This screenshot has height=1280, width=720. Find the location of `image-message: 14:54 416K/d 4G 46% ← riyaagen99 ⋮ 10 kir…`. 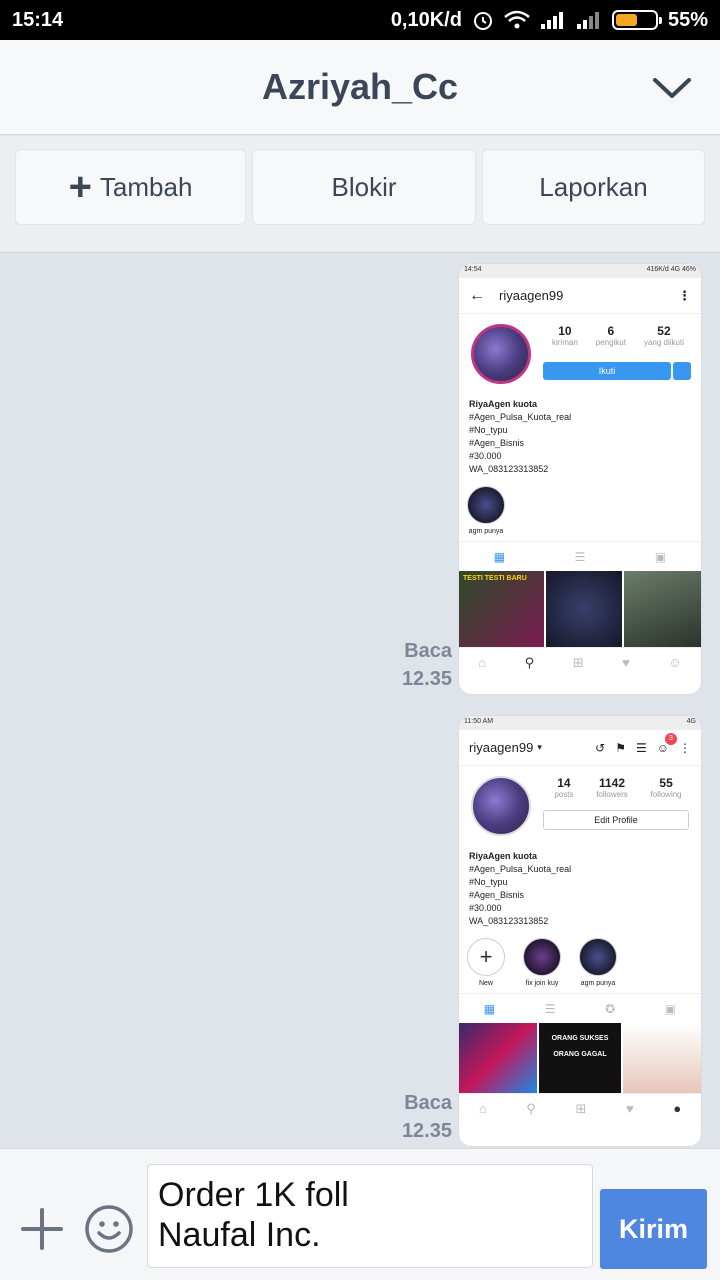

image-message: 14:54 416K/d 4G 46% ← riyaagen99 ⋮ 10 kir… is located at coordinates (580, 479).